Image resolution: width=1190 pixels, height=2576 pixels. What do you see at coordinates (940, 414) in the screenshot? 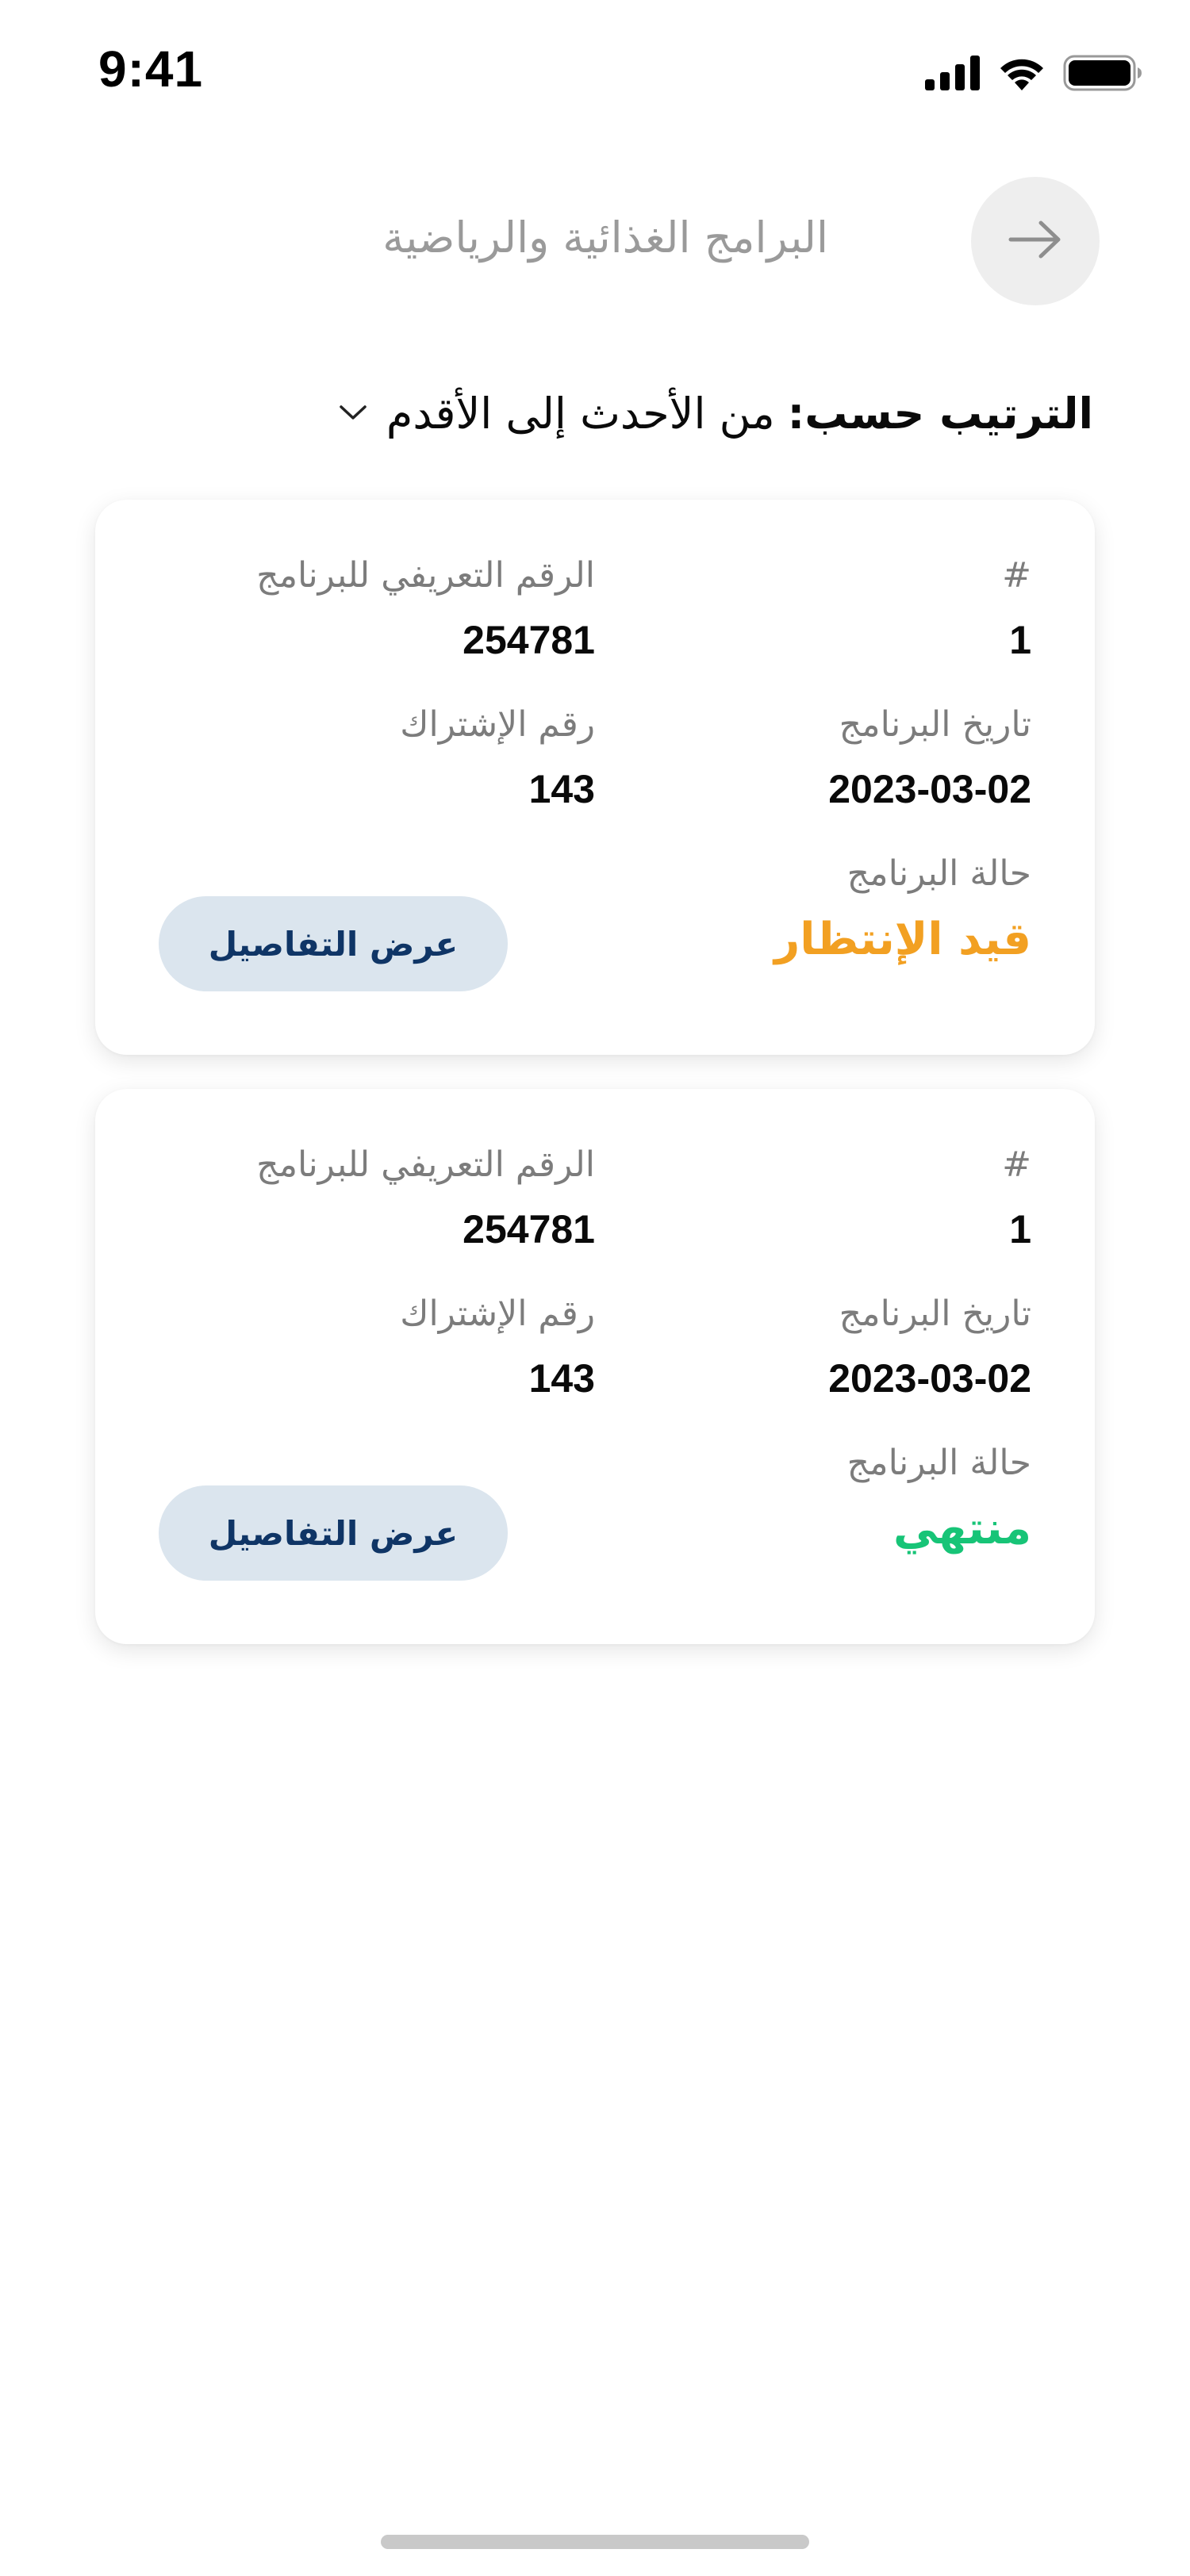
I see `sort-label: الترتيب حسب:` at bounding box center [940, 414].